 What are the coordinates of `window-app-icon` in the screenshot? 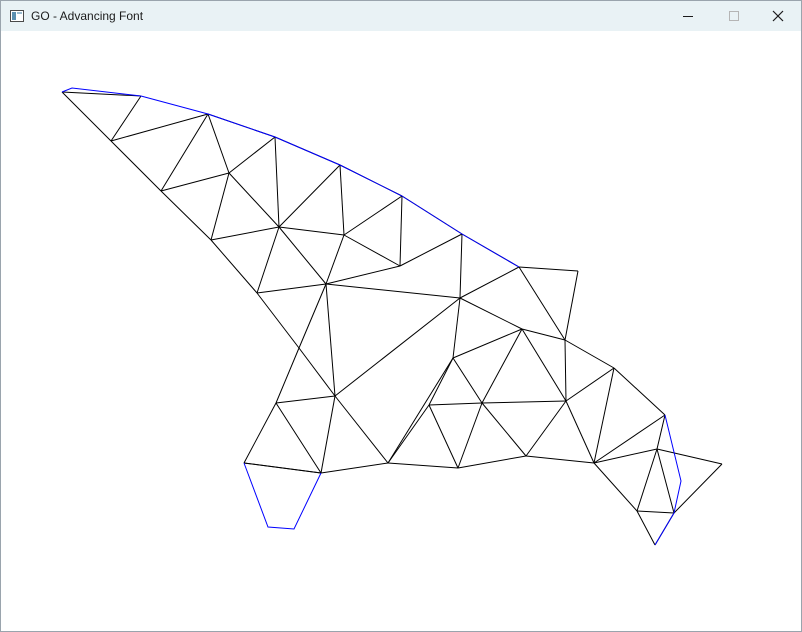 It's located at (17, 15).